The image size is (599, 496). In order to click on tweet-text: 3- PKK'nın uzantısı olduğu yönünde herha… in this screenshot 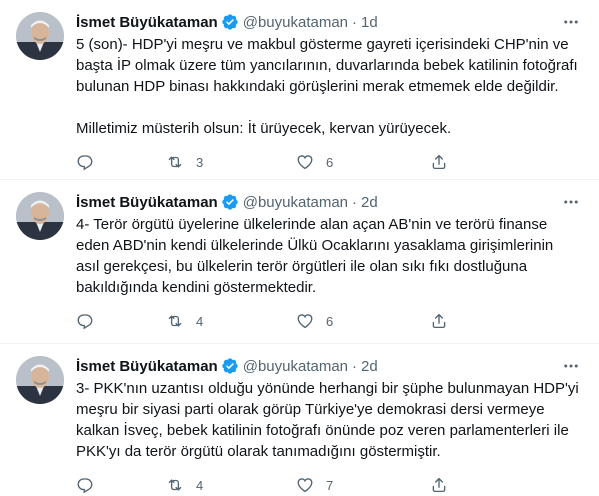, I will do `click(329, 420)`.